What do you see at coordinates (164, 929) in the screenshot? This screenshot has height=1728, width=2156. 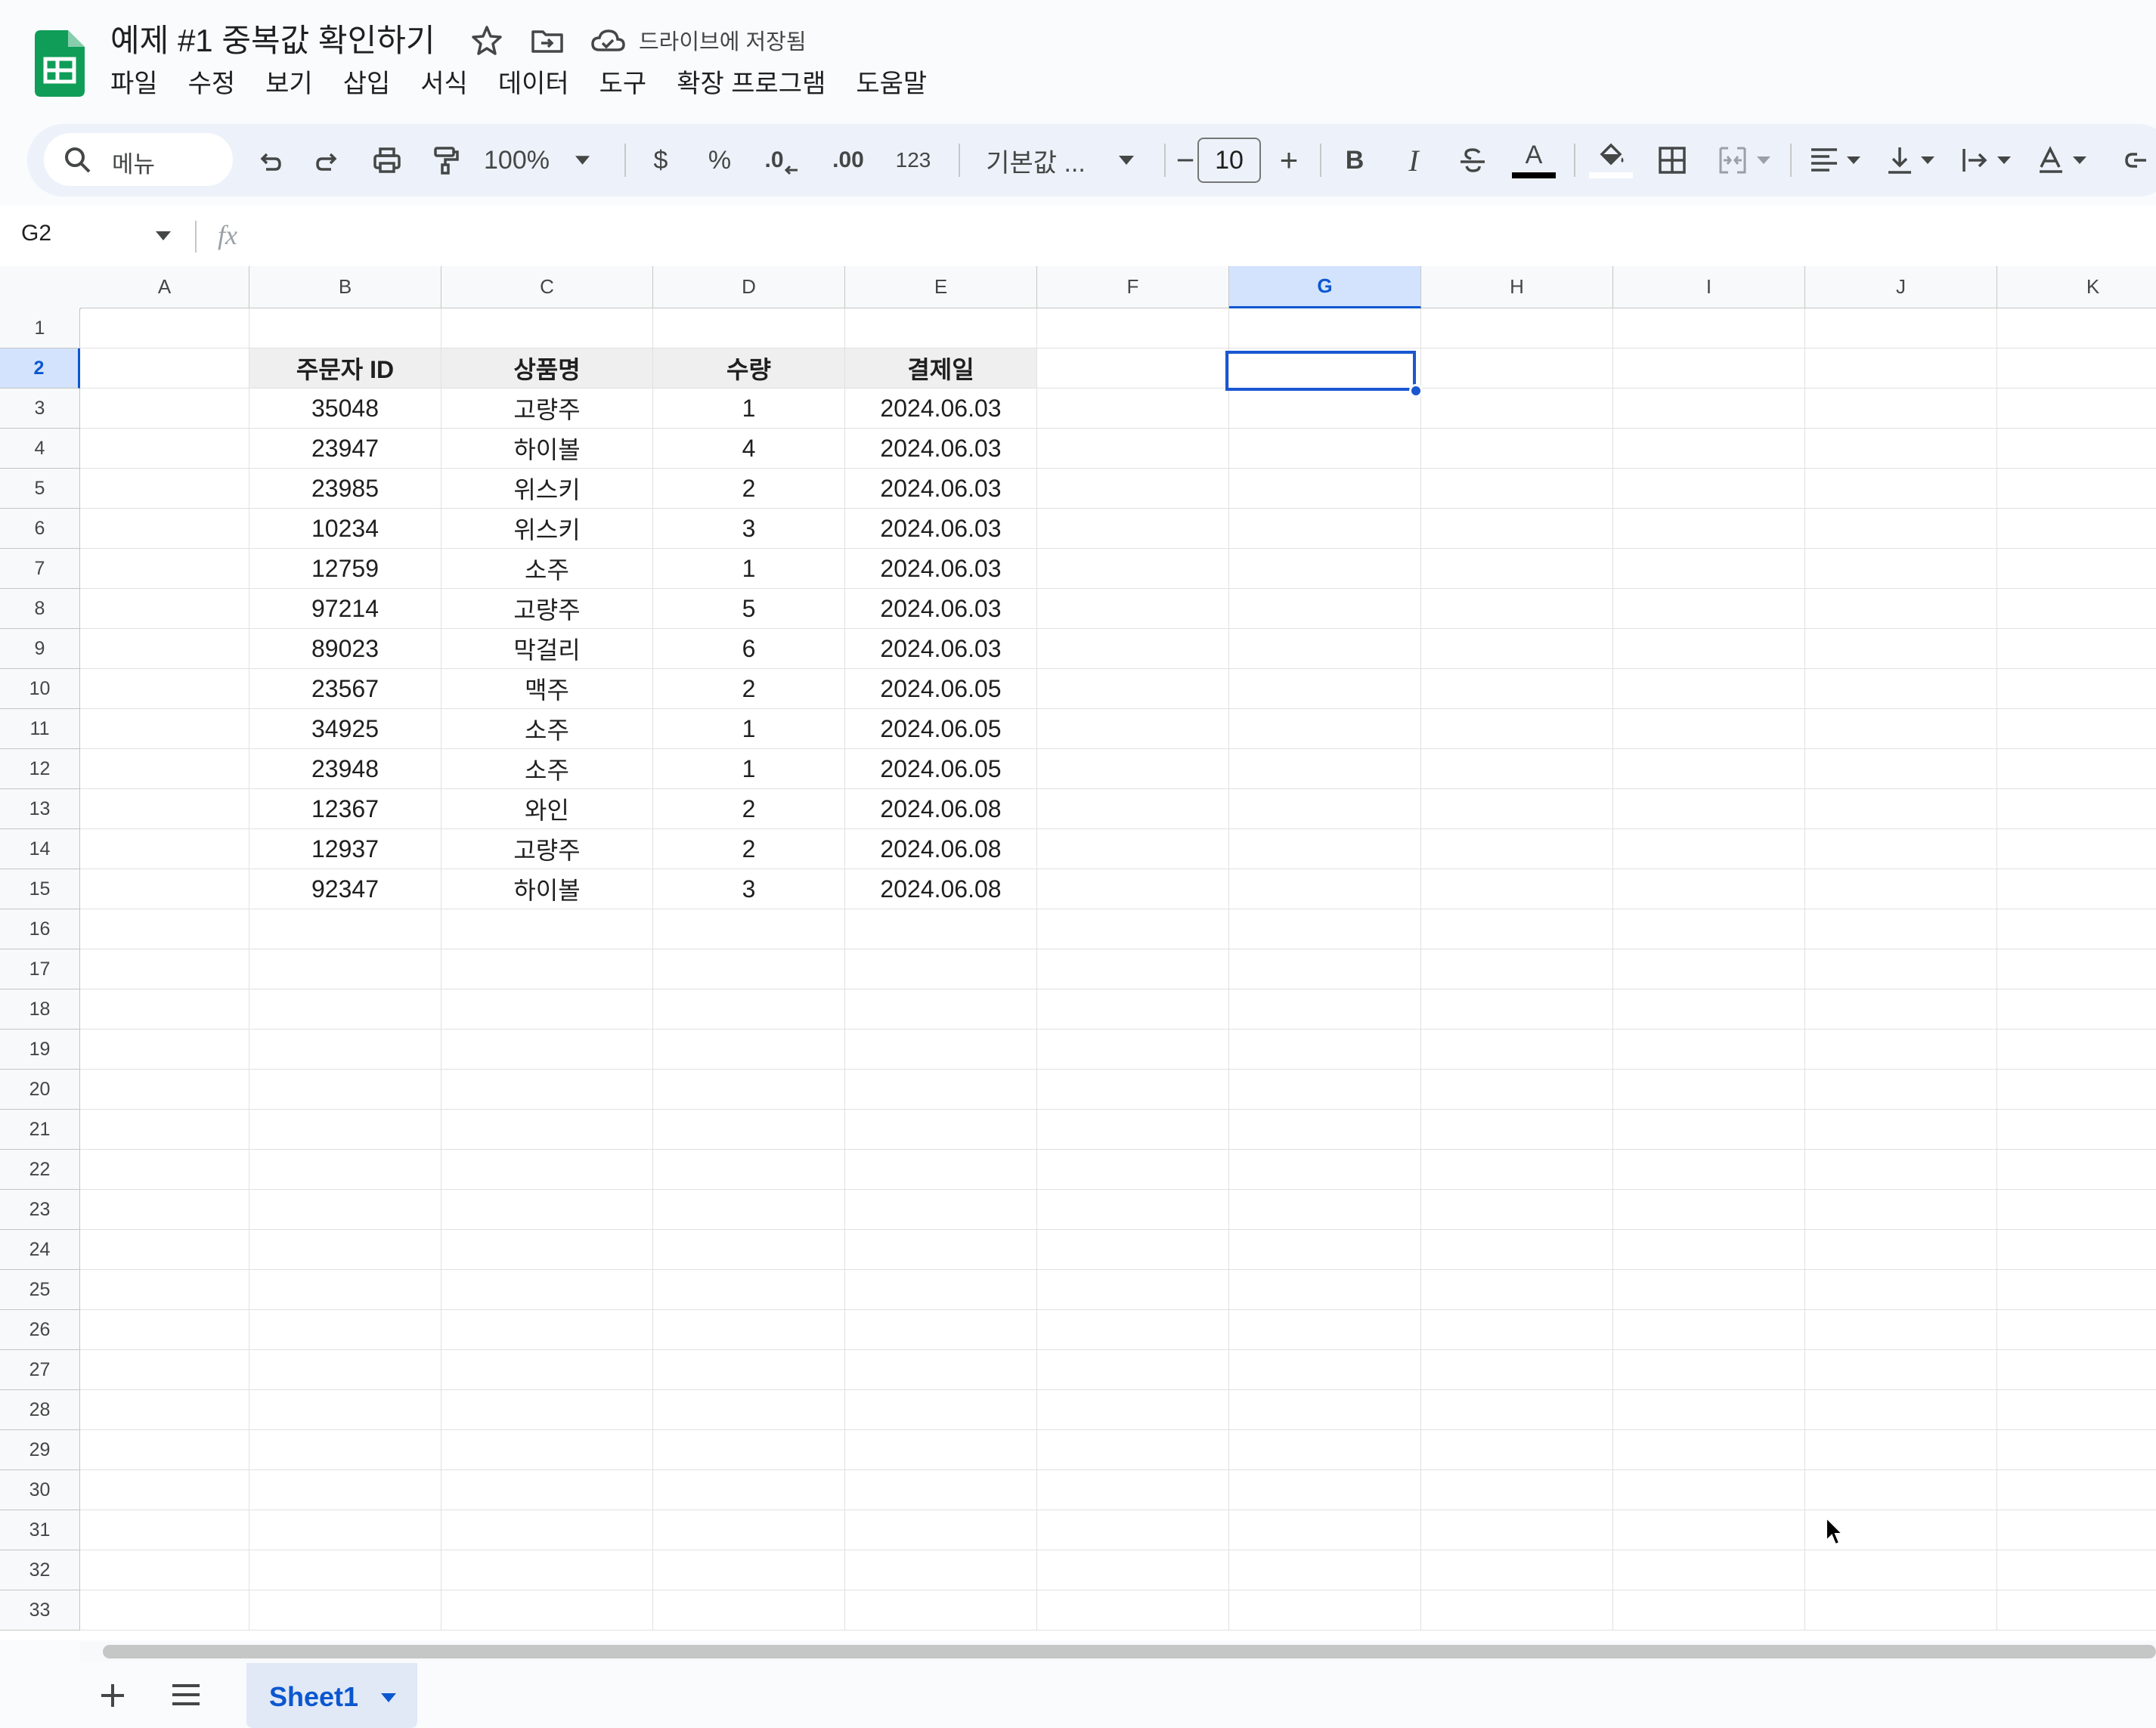 I see `cell-a16` at bounding box center [164, 929].